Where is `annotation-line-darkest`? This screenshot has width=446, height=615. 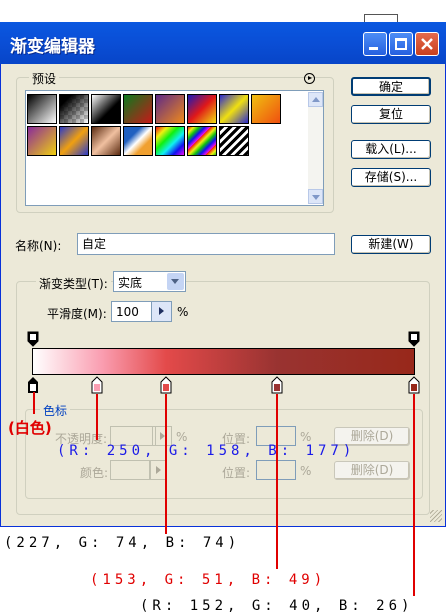 annotation-line-darkest is located at coordinates (414, 495).